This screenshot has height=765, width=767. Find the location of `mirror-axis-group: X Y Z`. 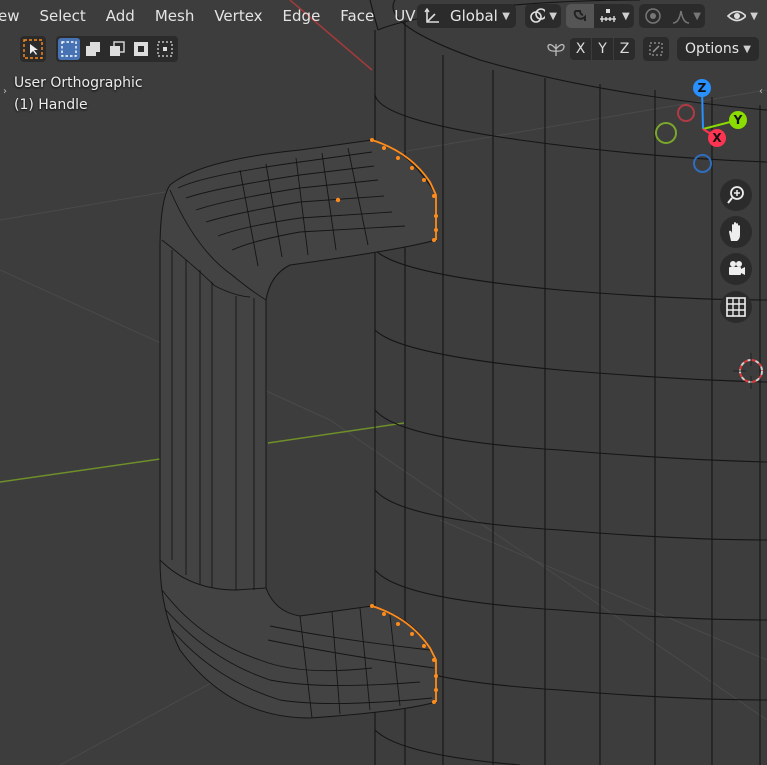

mirror-axis-group: X Y Z is located at coordinates (602, 49).